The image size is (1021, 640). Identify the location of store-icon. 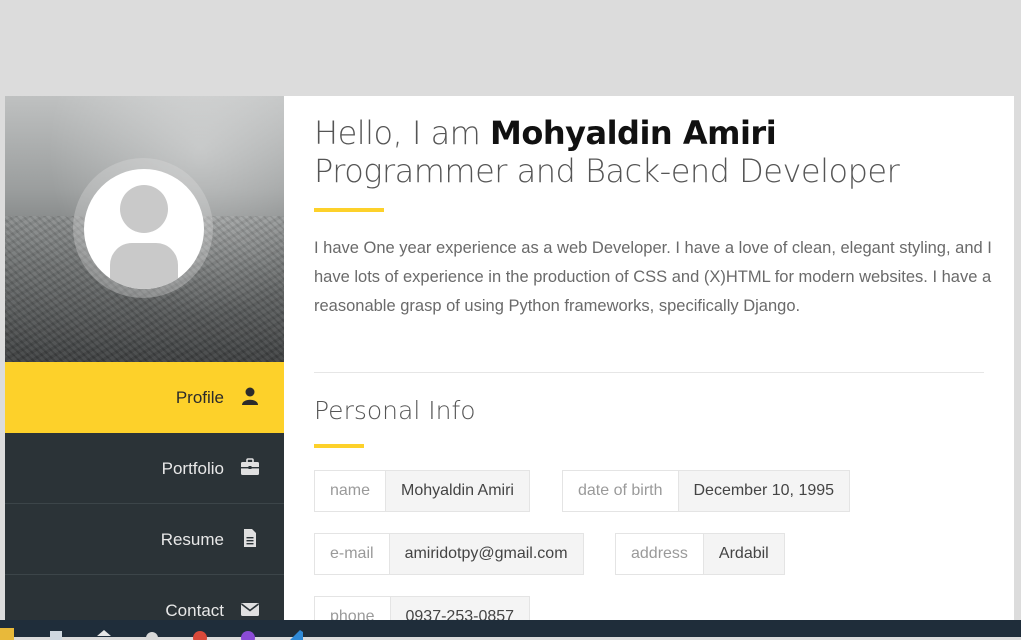
(56, 634).